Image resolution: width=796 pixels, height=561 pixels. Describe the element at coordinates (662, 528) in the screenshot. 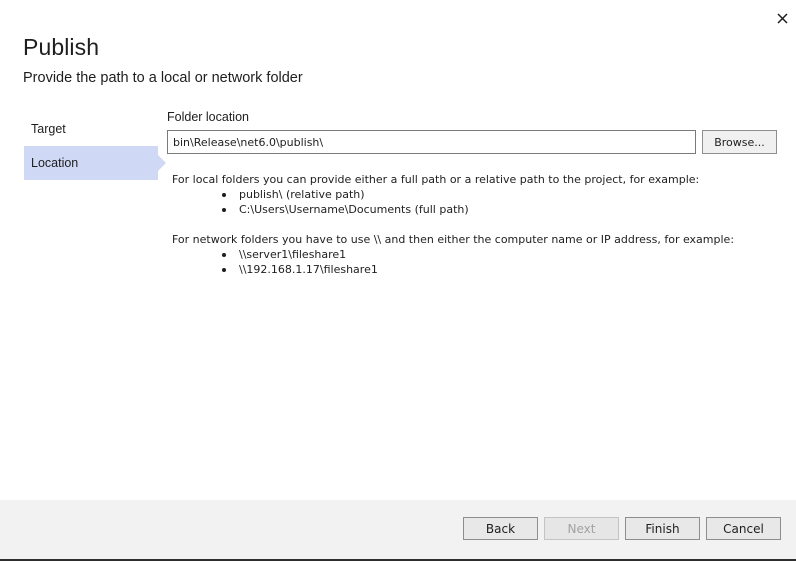

I see `finish-button: Finish` at that location.